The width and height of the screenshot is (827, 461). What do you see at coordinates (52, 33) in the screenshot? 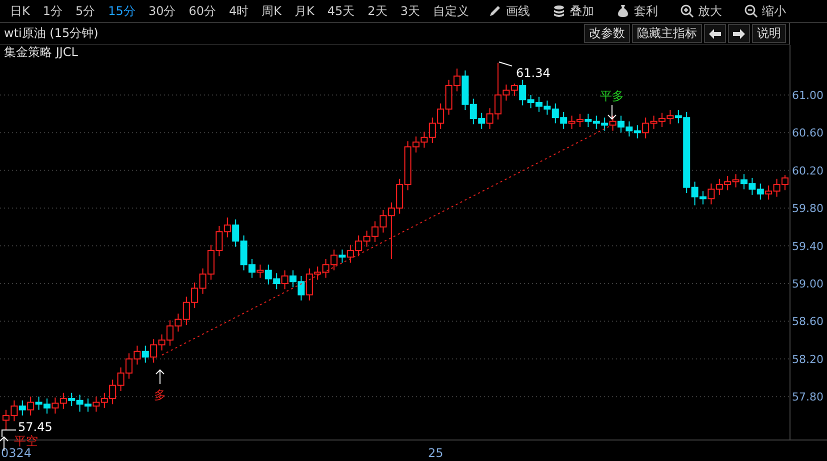
I see `chart-title: wti原油 (15分钟)` at bounding box center [52, 33].